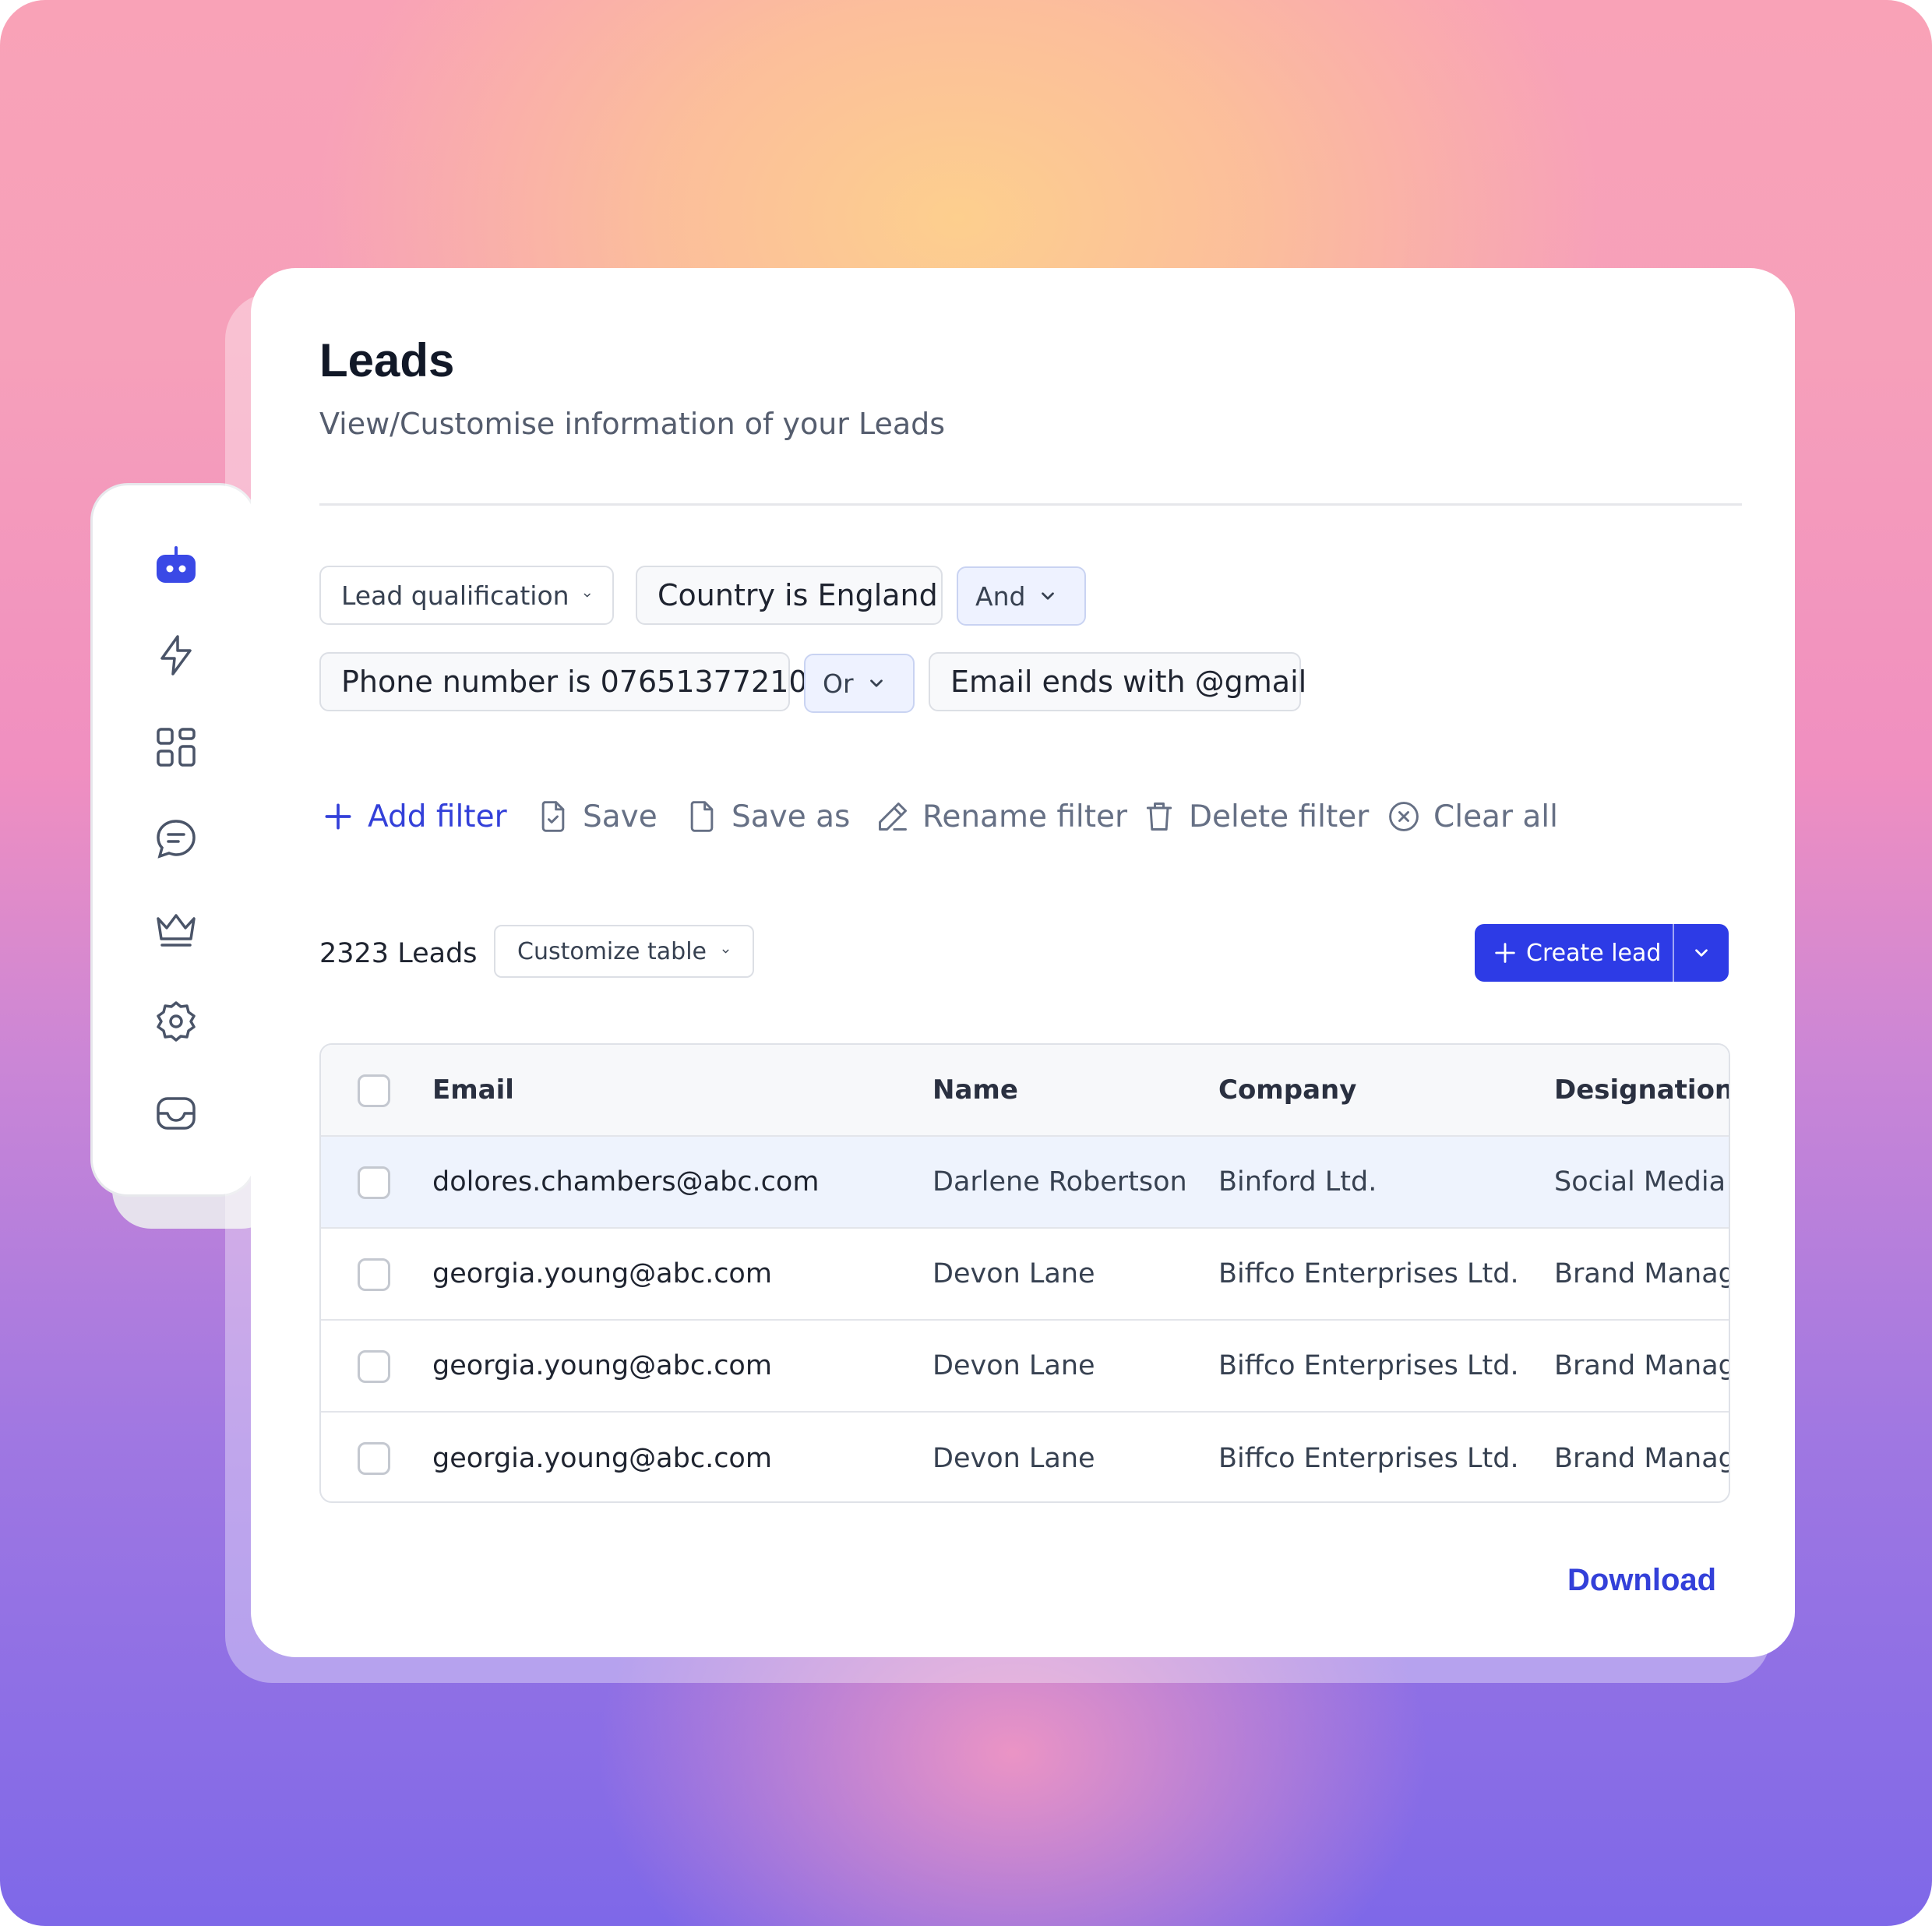 The height and width of the screenshot is (1926, 1932). Describe the element at coordinates (438, 816) in the screenshot. I see `add-filter-label: Add filter` at that location.